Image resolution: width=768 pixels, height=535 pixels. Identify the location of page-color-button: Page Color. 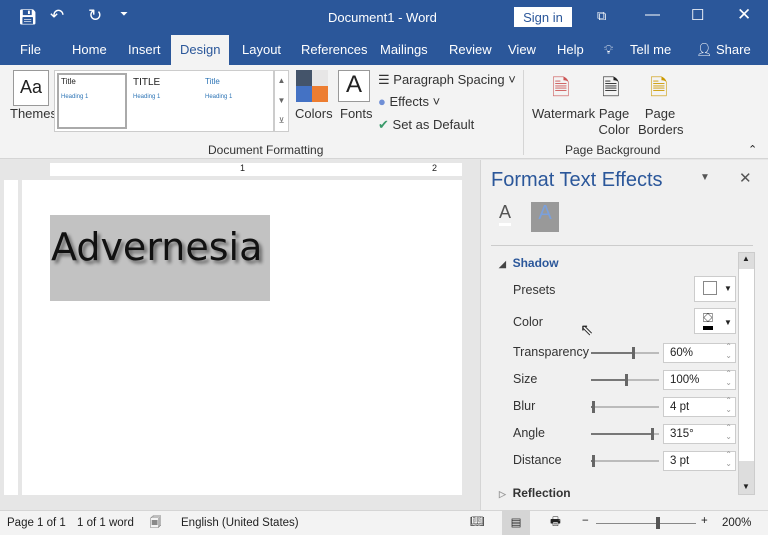
(614, 122).